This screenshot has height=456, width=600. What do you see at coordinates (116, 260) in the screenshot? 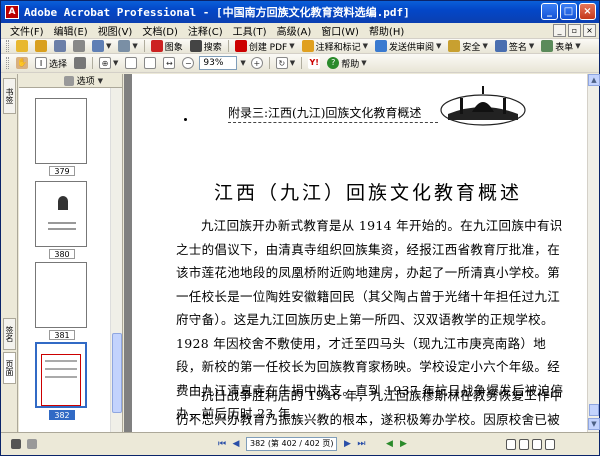
I see `panel-scrollbar` at bounding box center [116, 260].